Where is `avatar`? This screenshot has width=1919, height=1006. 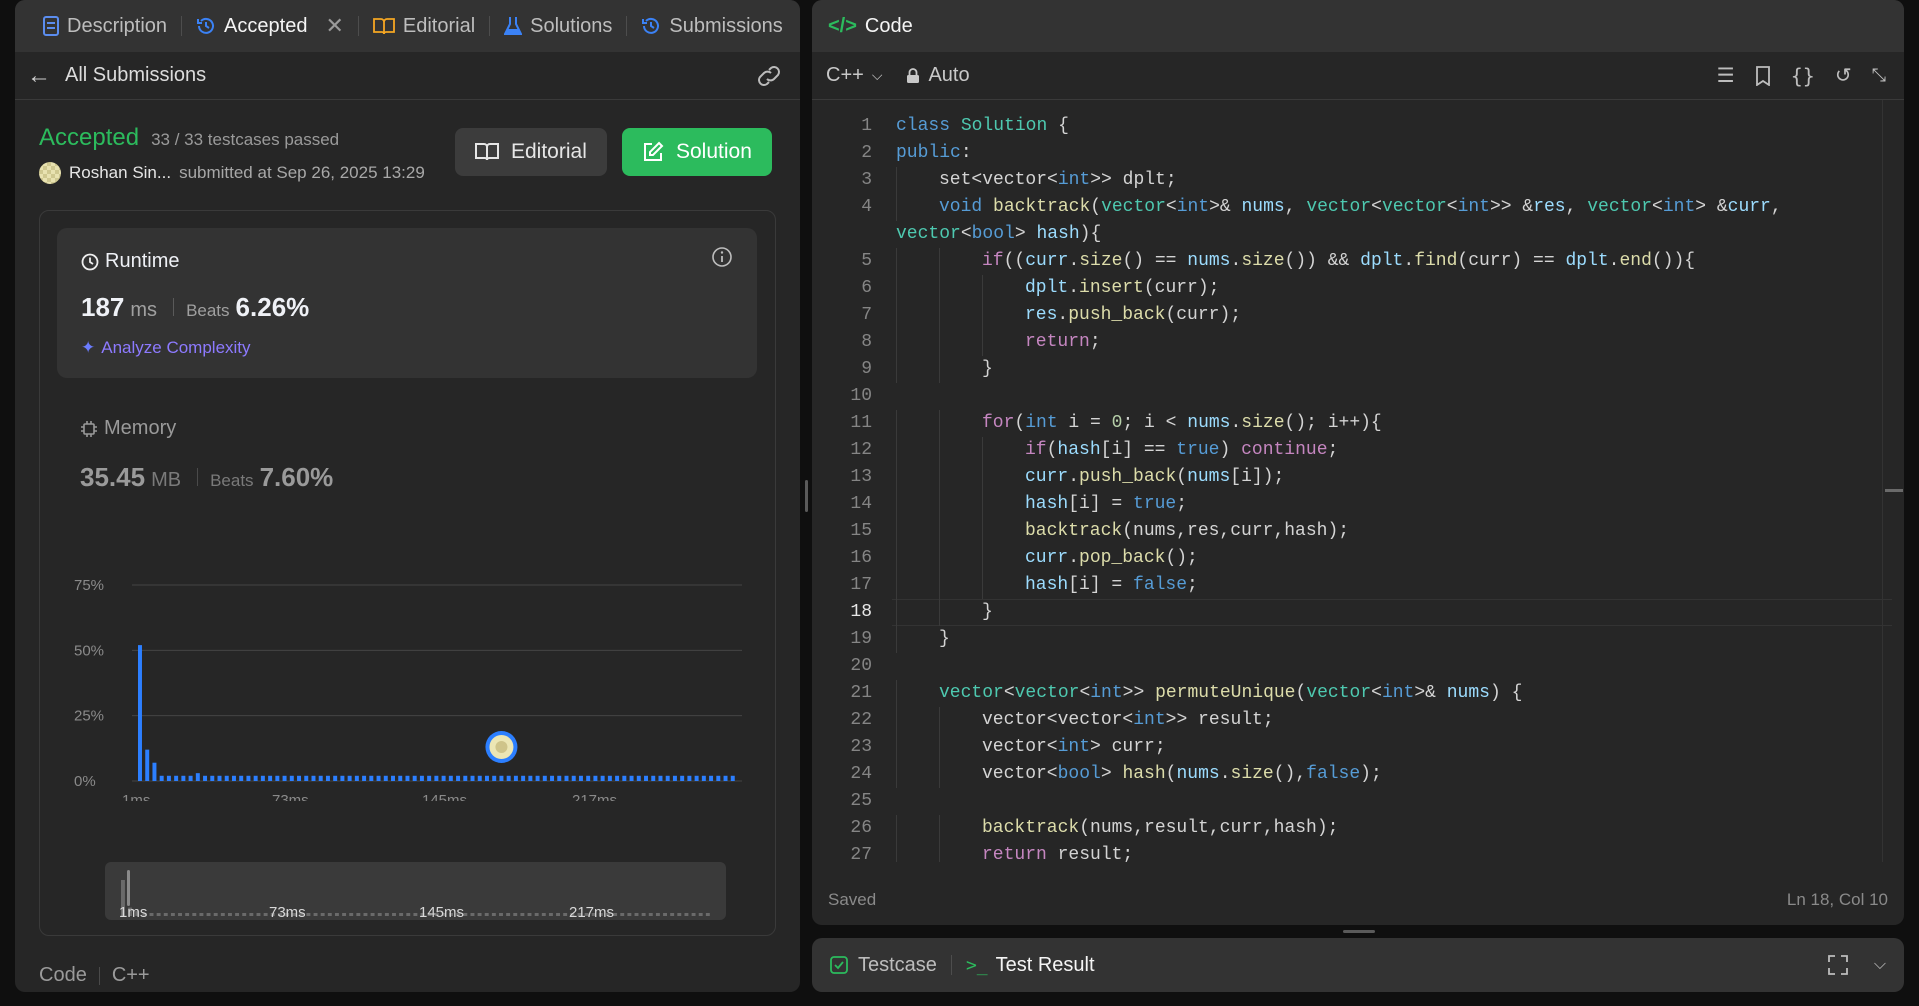
avatar is located at coordinates (50, 173).